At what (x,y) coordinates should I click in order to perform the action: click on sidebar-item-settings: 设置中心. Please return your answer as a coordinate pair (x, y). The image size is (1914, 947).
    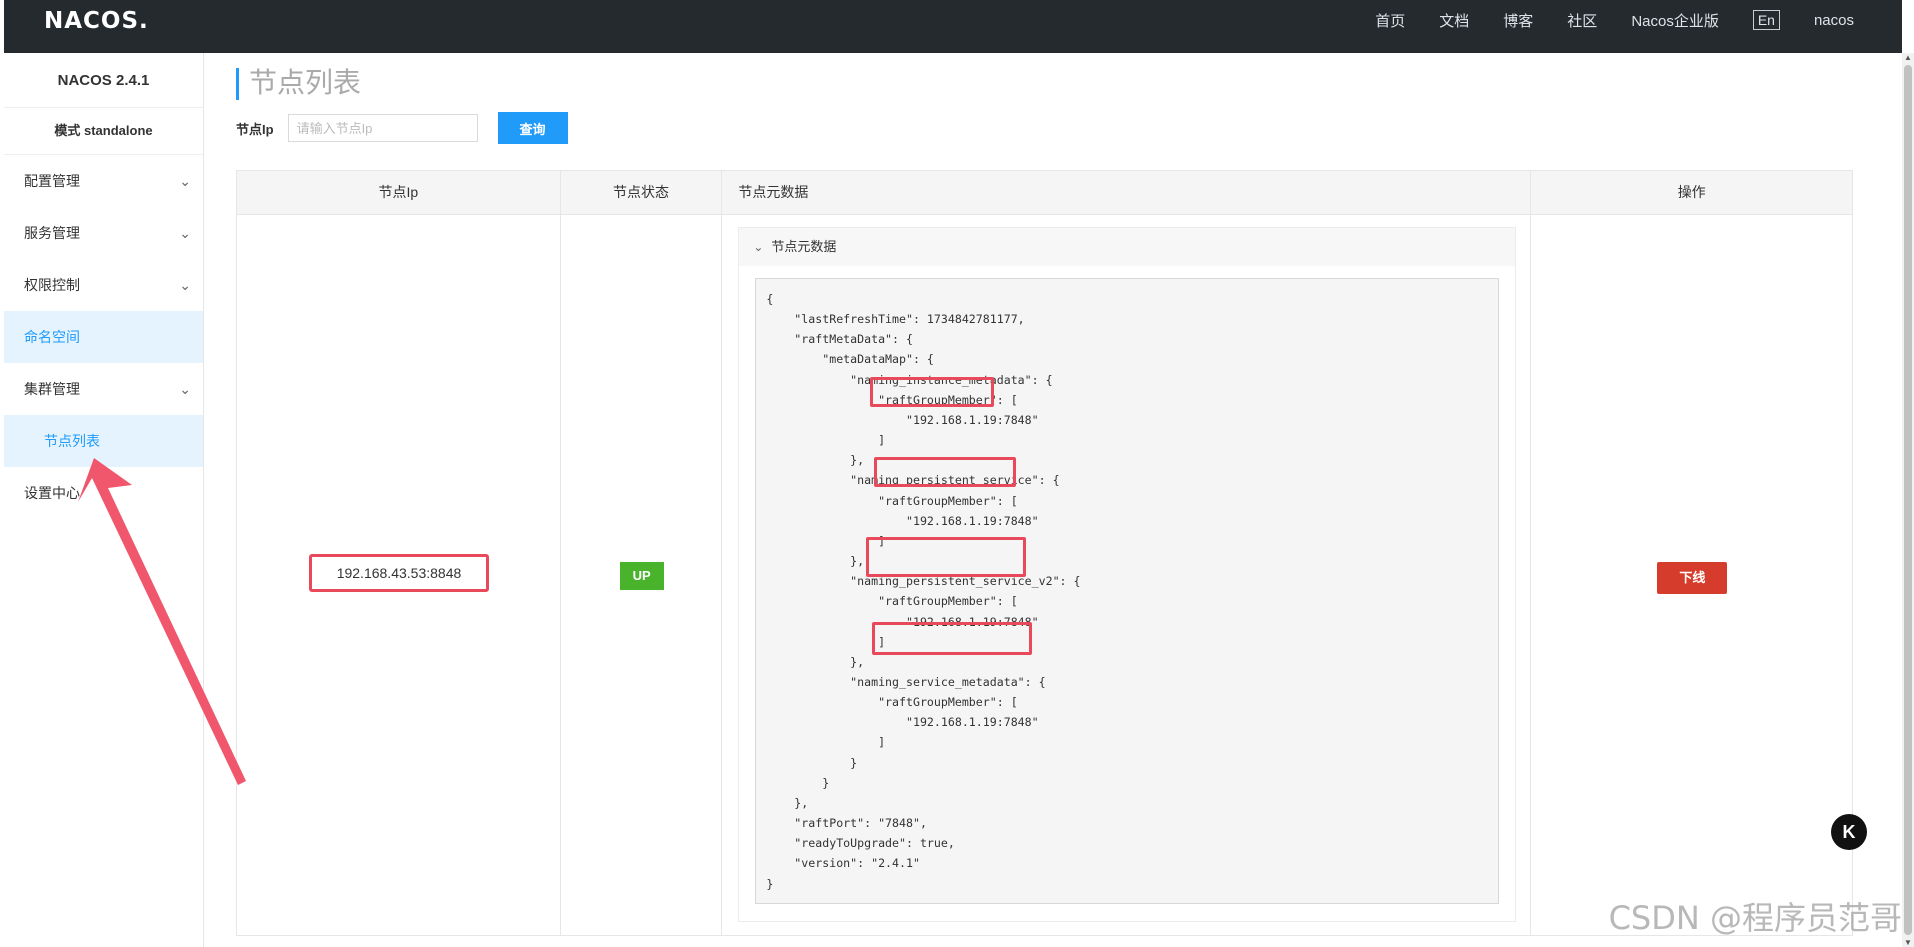
    Looking at the image, I should click on (103, 493).